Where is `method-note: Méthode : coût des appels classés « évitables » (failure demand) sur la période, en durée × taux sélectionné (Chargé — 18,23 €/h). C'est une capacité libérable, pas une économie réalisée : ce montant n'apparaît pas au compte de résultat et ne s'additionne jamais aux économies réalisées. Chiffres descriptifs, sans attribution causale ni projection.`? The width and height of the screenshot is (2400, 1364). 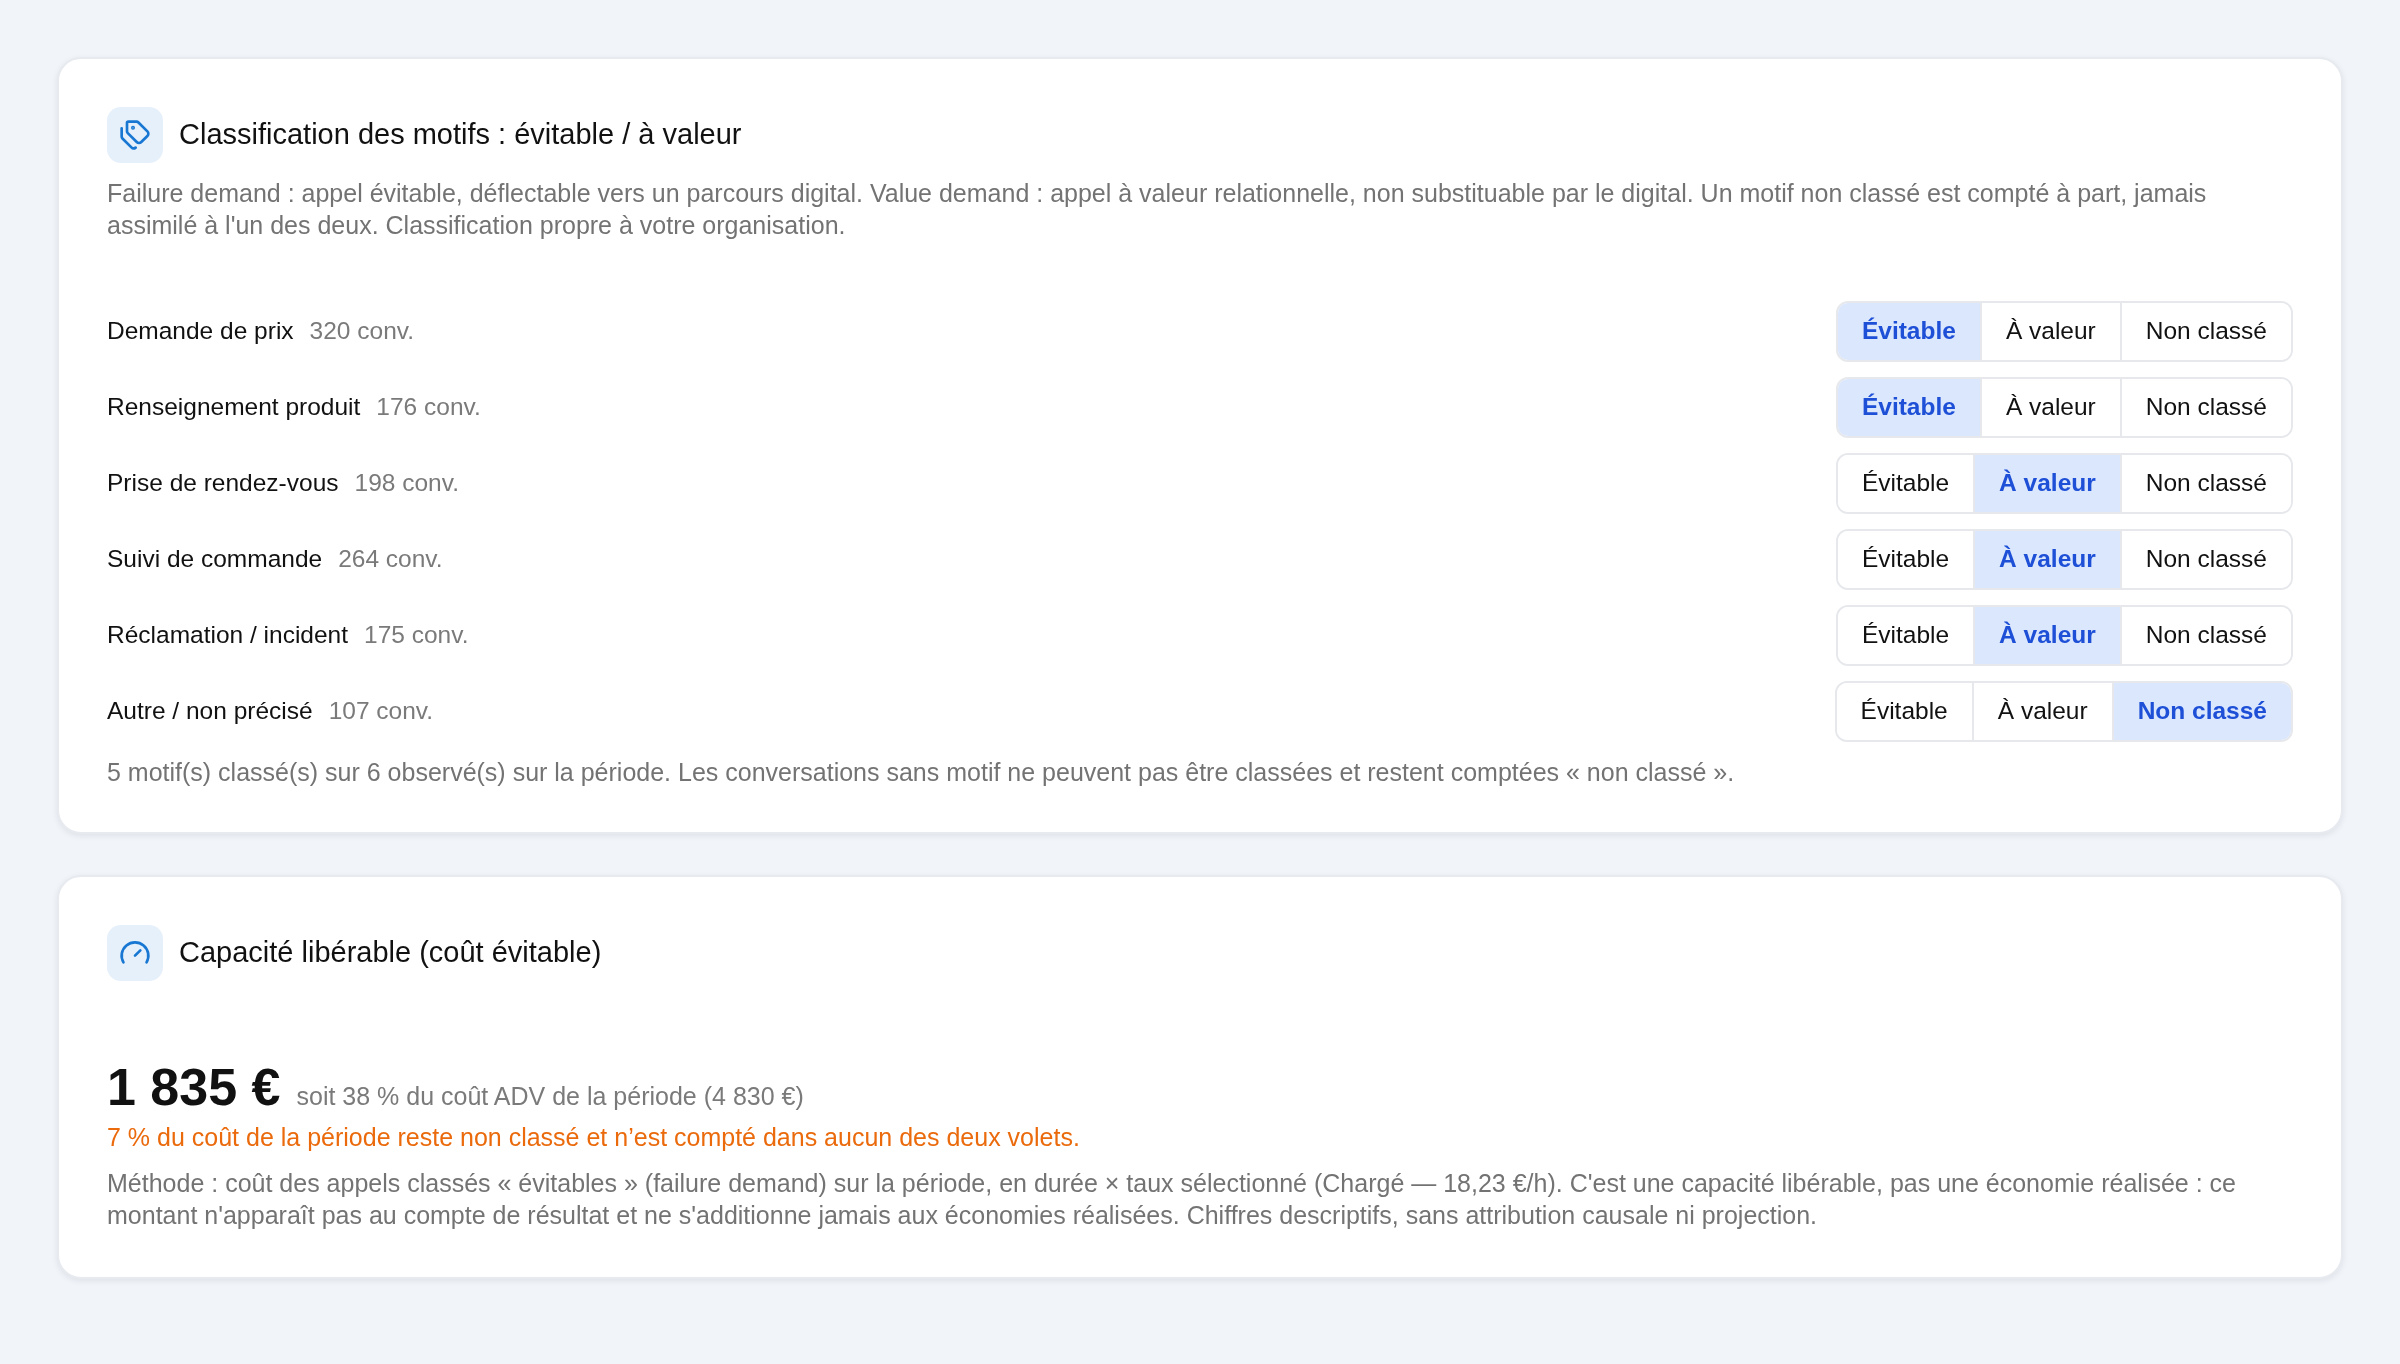 method-note: Méthode : coût des appels classés « évitables » (failure demand) sur la période, en durée × taux sélectionné (Chargé — 18,23 €/h). C'est une capacité libérable, pas une économie réalisée : ce montant n'apparaît pas au compte de résultat et ne s'additionne jamais aux économies réalisées. Chiffres descriptifs, sans attribution causale ni projection. is located at coordinates (1172, 1199).